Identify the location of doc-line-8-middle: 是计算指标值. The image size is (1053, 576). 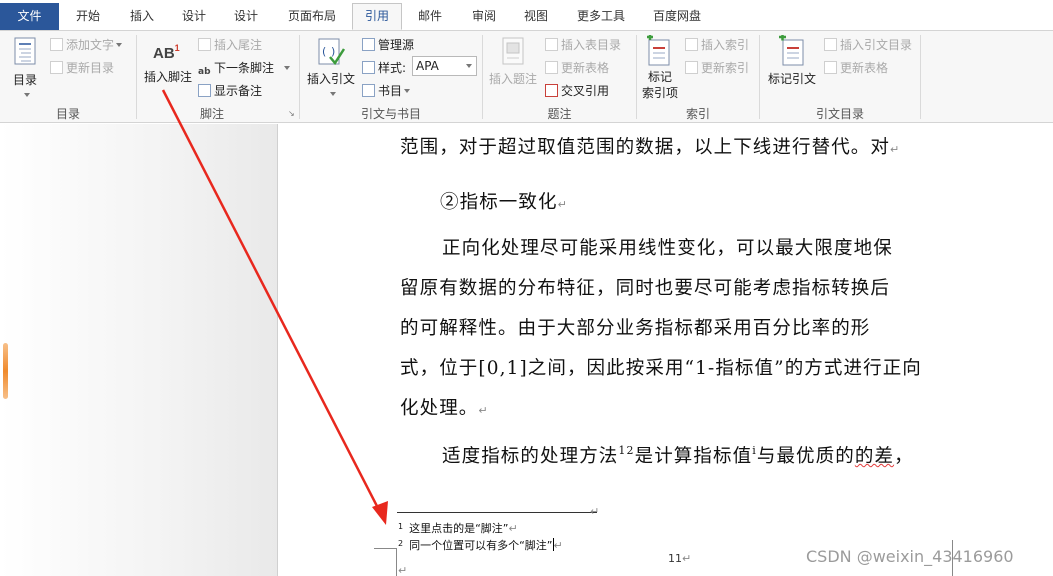
(693, 456).